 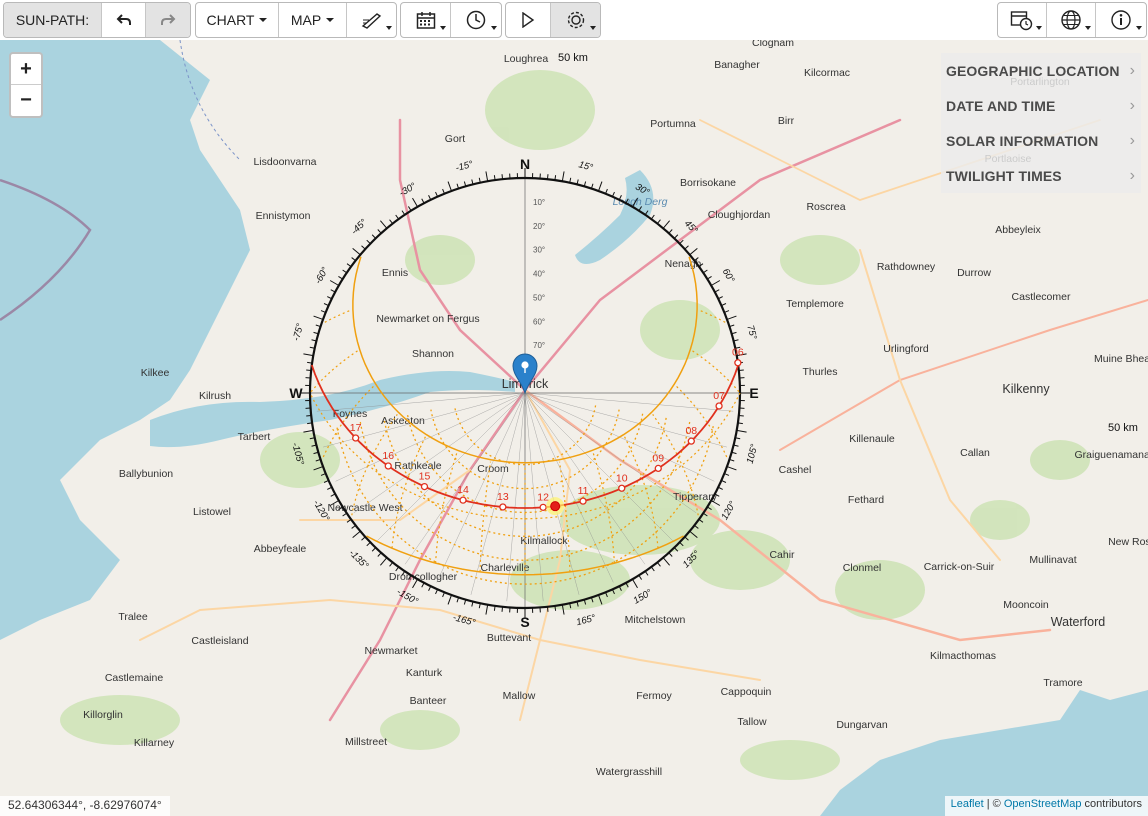 I want to click on hour-label: 10, so click(x=622, y=478).